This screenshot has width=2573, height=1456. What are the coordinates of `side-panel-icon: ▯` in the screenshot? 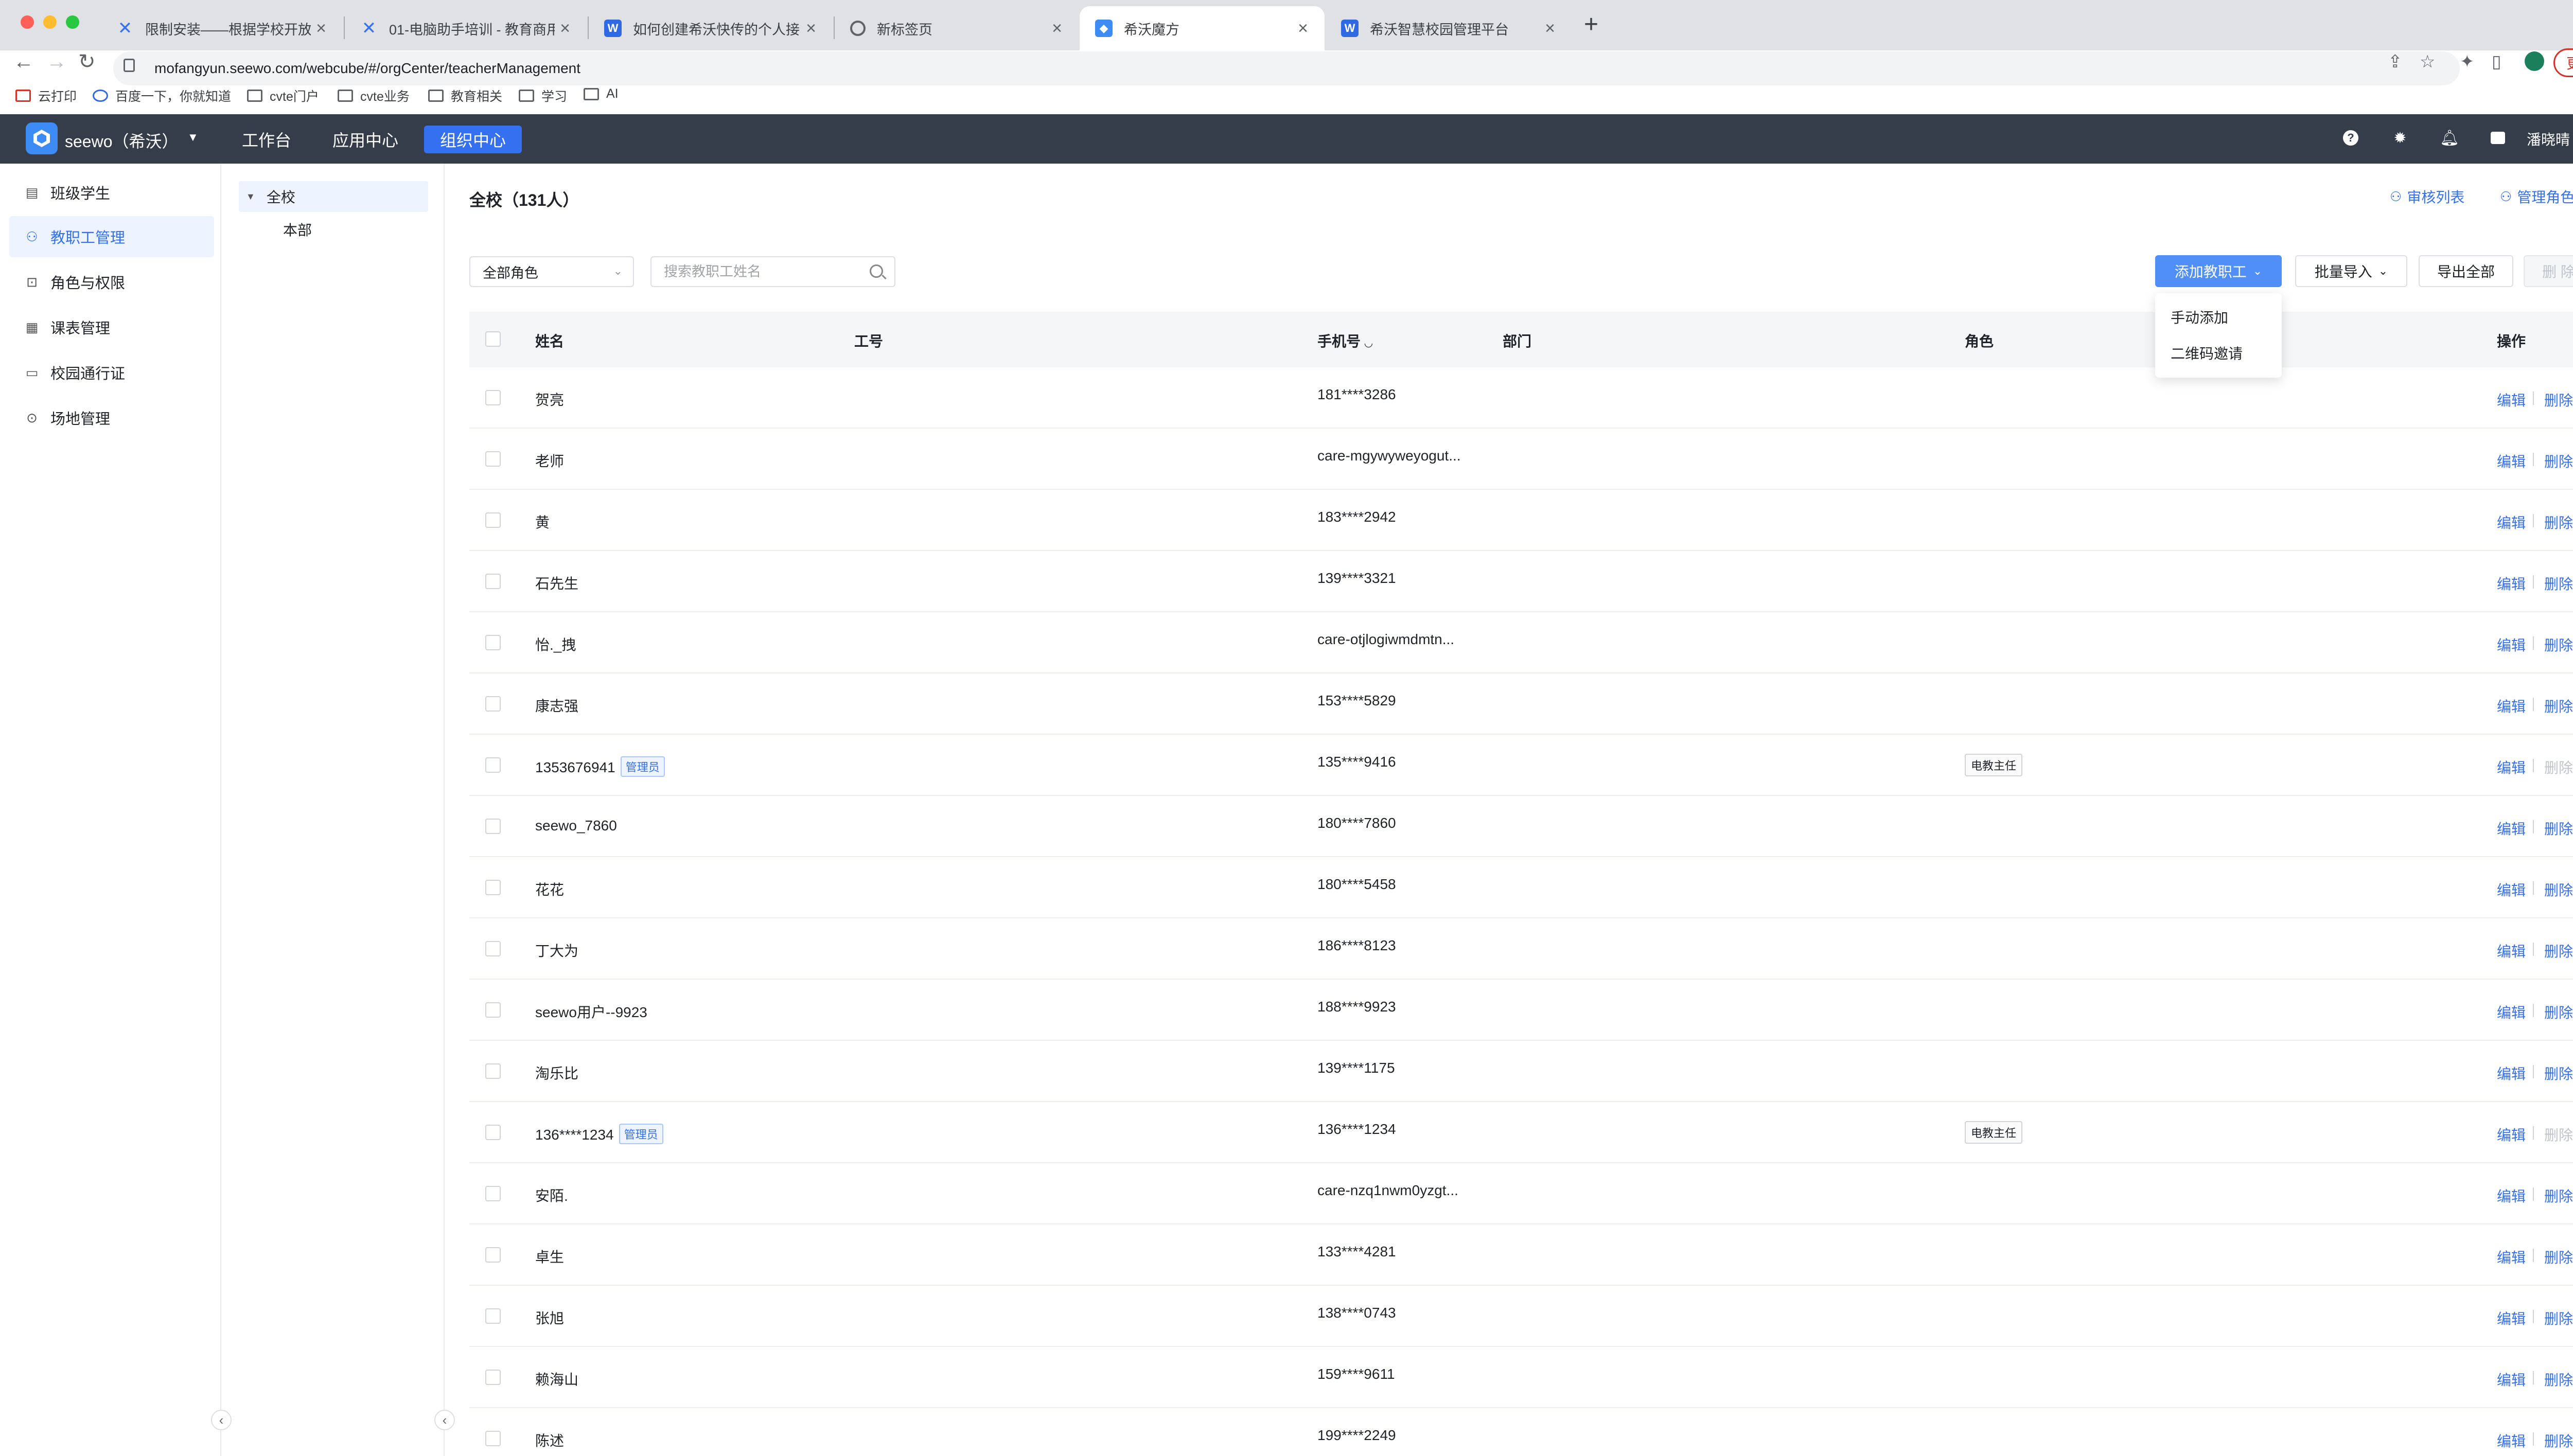 It's located at (2496, 61).